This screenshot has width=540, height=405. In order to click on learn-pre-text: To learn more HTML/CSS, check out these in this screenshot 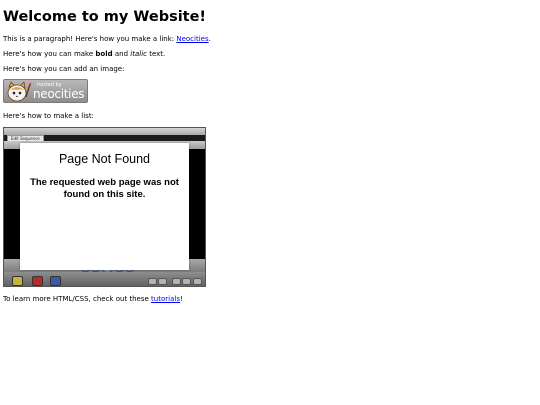, I will do `click(77, 299)`.